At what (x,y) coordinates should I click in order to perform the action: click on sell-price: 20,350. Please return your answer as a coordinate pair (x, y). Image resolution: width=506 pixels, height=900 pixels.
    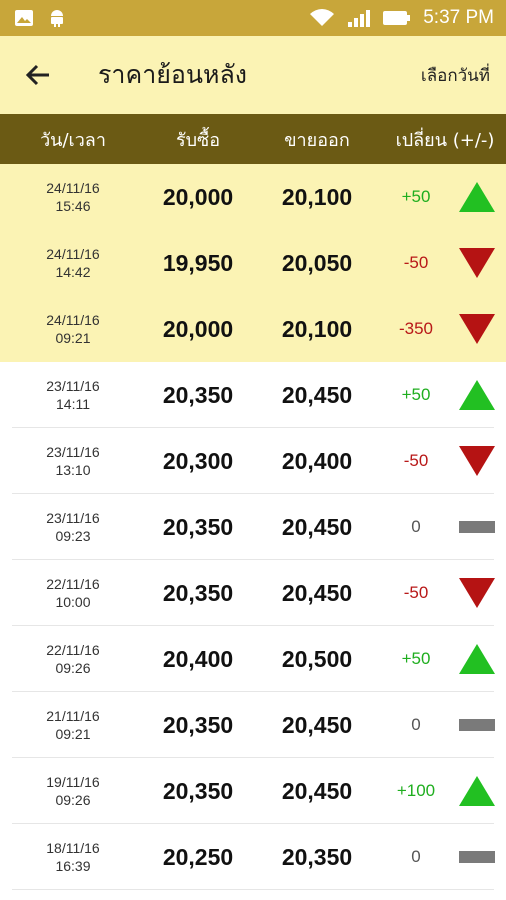
    Looking at the image, I should click on (317, 856).